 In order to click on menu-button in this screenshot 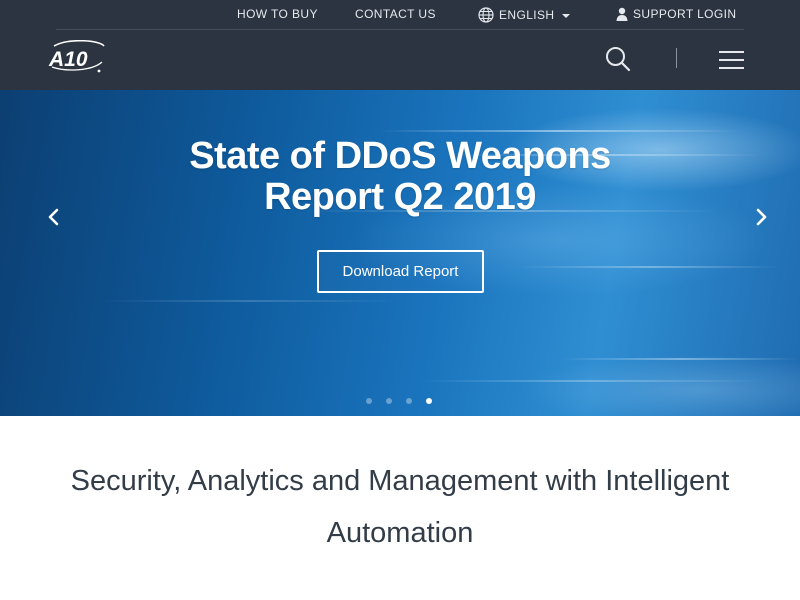, I will do `click(732, 60)`.